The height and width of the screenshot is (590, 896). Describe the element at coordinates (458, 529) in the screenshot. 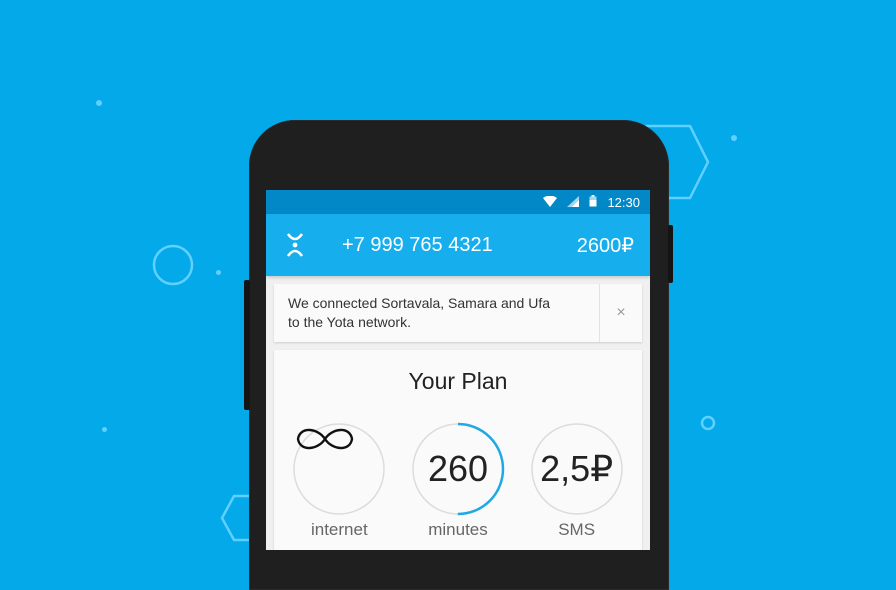

I see `plan-item-label: minutes` at that location.